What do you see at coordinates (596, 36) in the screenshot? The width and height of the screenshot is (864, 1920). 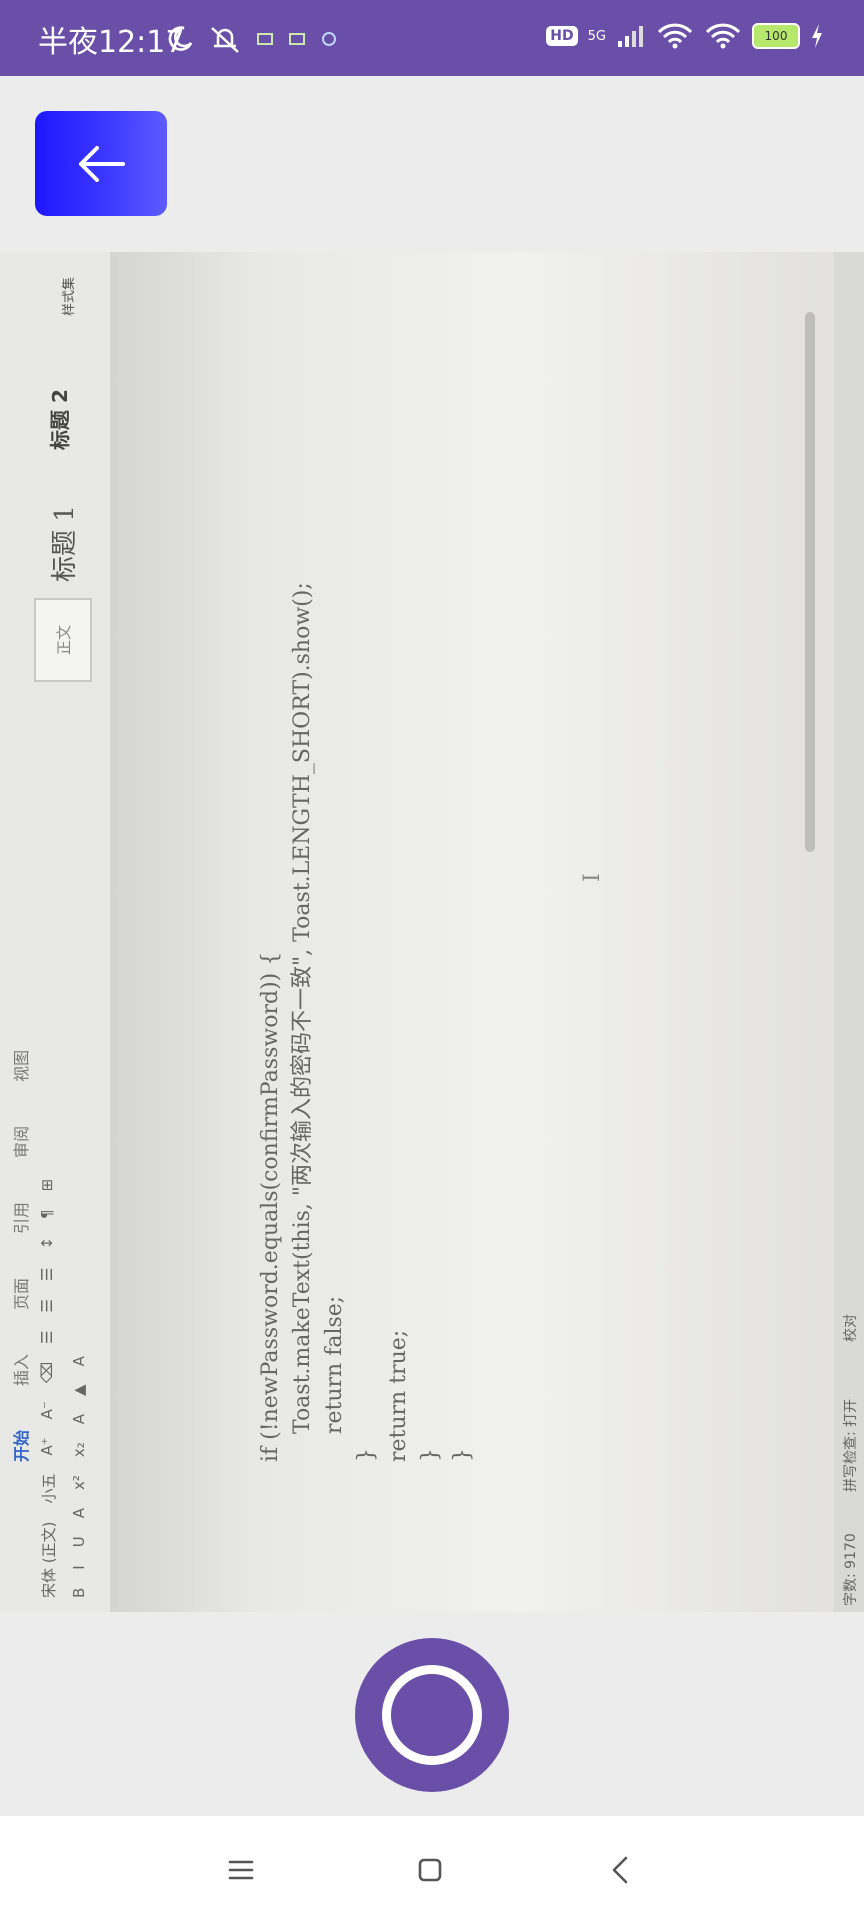 I see `network-label: 5G` at bounding box center [596, 36].